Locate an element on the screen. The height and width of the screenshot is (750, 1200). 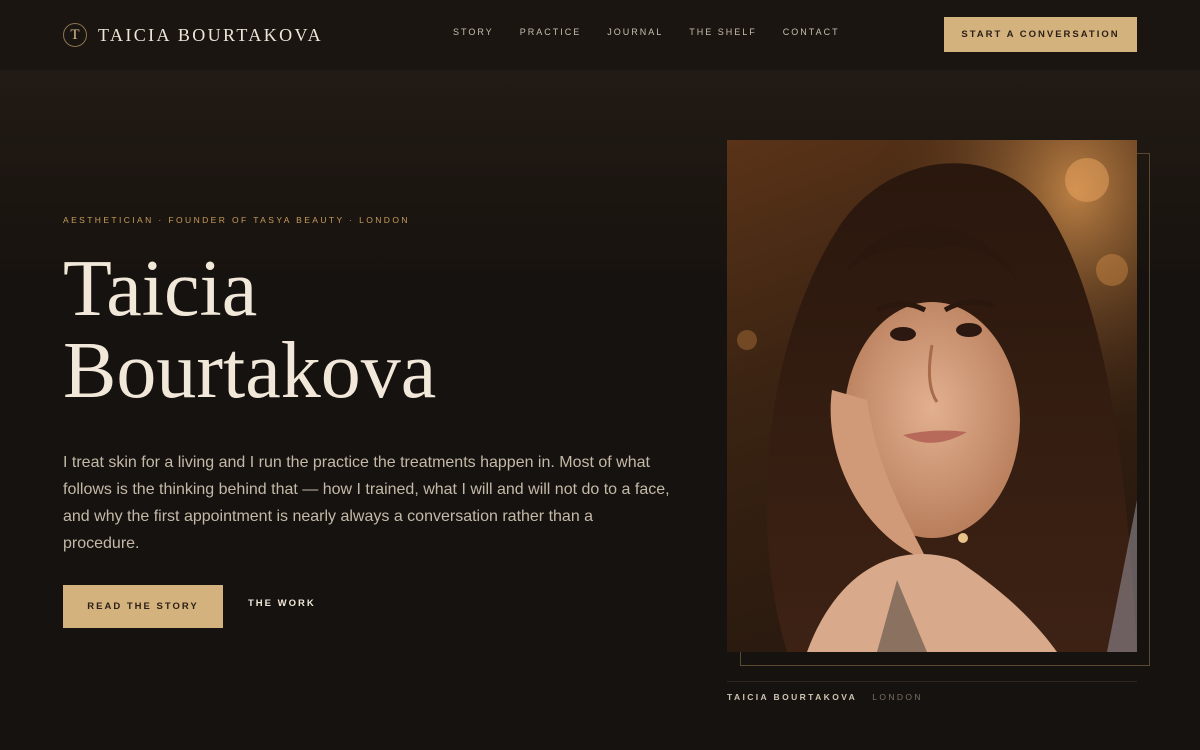
portrait-caption: TAICIA BOURTAKOVA LONDON is located at coordinates (825, 697).